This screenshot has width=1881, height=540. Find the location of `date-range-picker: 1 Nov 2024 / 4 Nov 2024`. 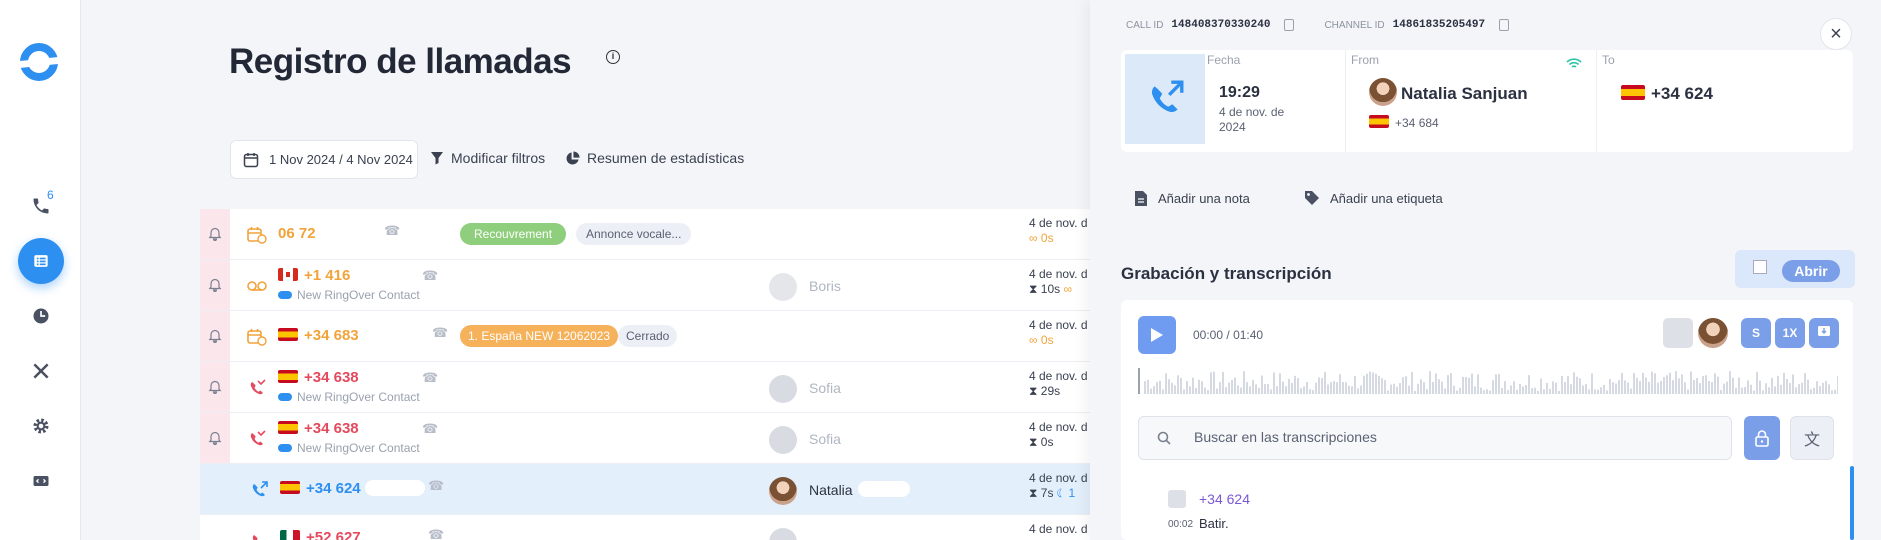

date-range-picker: 1 Nov 2024 / 4 Nov 2024 is located at coordinates (324, 159).